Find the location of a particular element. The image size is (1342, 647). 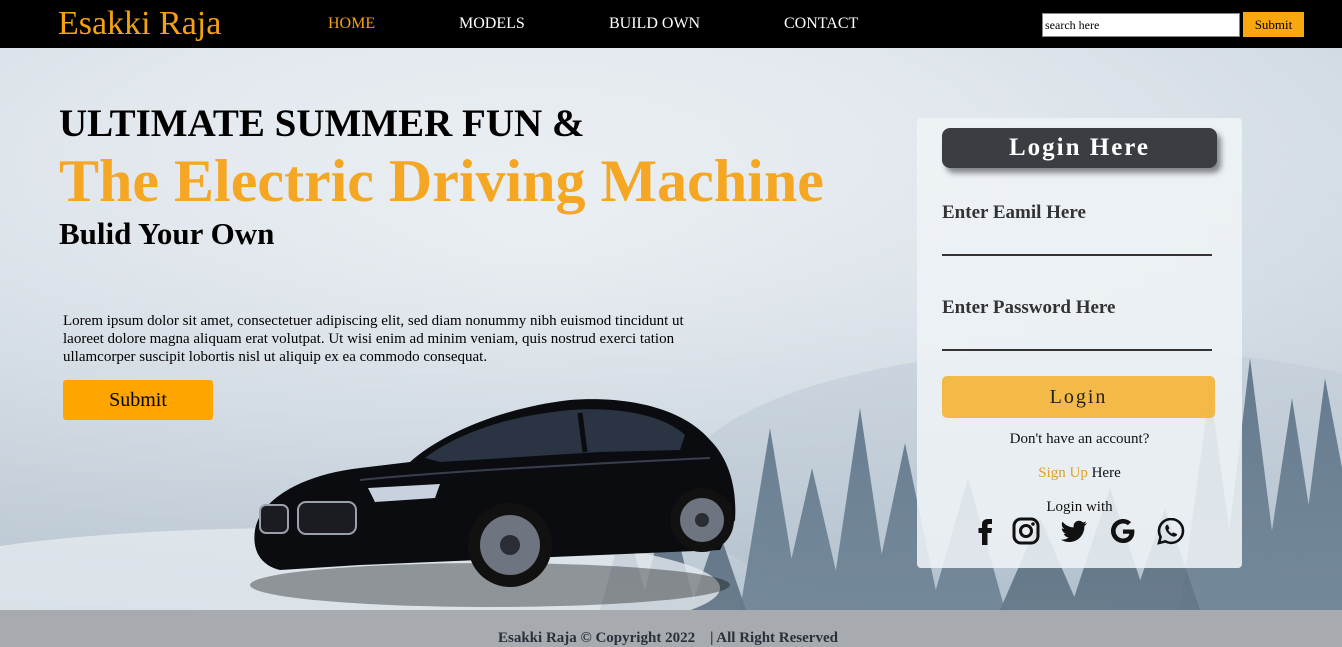

login-with-text: Login with is located at coordinates (1079, 507).